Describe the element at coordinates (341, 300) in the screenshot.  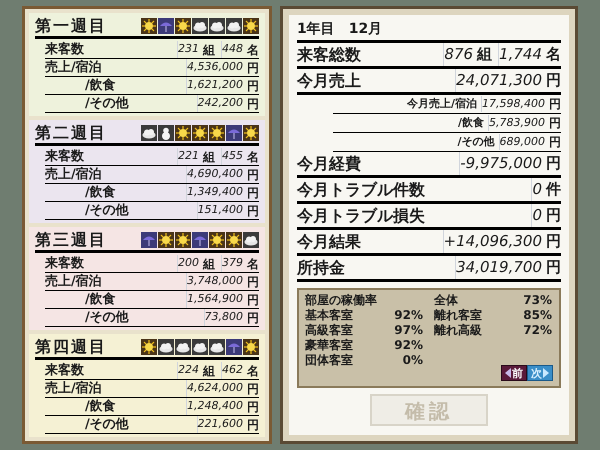
I see `occupancy-title: 部屋の稼働率` at that location.